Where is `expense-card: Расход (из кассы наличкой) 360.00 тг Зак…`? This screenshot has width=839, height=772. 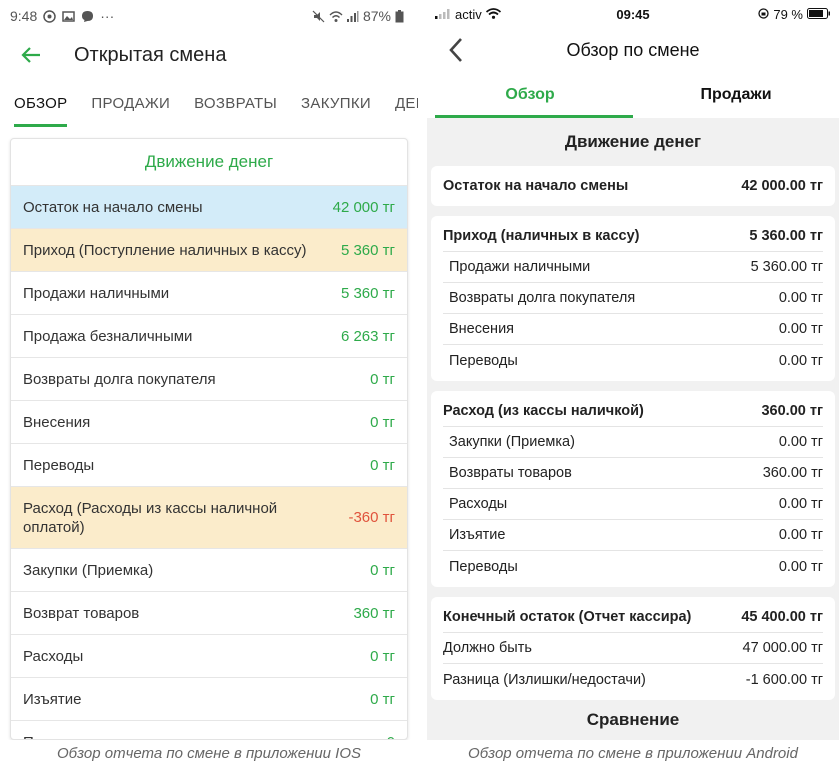
expense-card: Расход (из кассы наличкой) 360.00 тг Зак… is located at coordinates (633, 489).